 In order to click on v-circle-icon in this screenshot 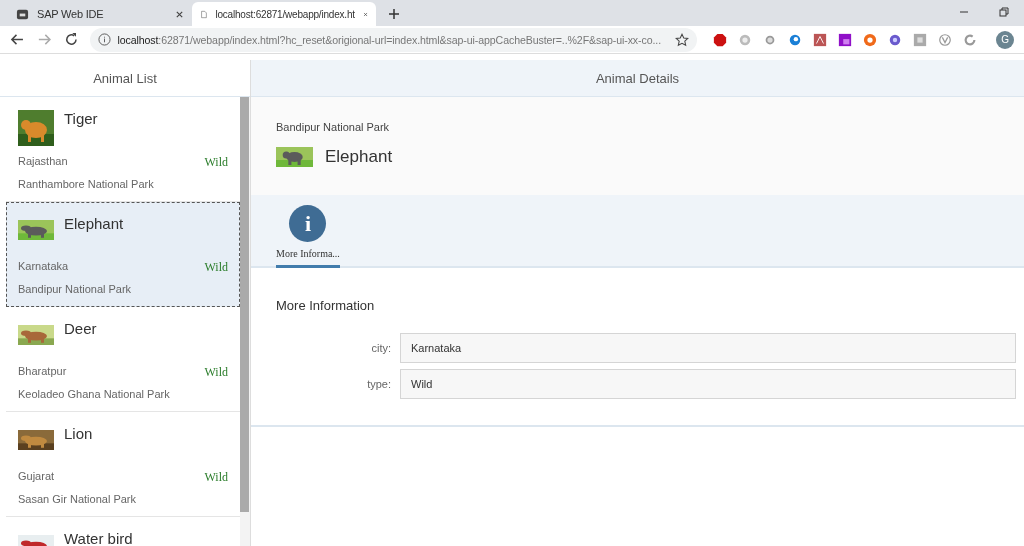, I will do `click(945, 39)`.